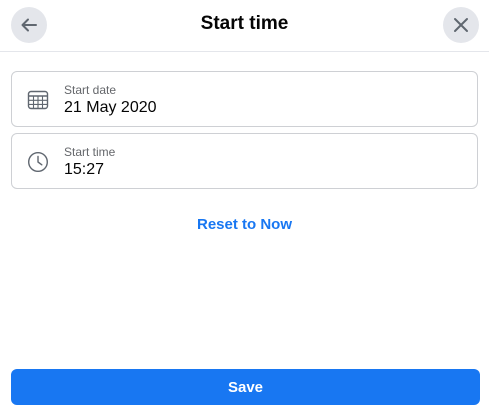 The image size is (489, 412). Describe the element at coordinates (38, 162) in the screenshot. I see `clock-icon` at that location.